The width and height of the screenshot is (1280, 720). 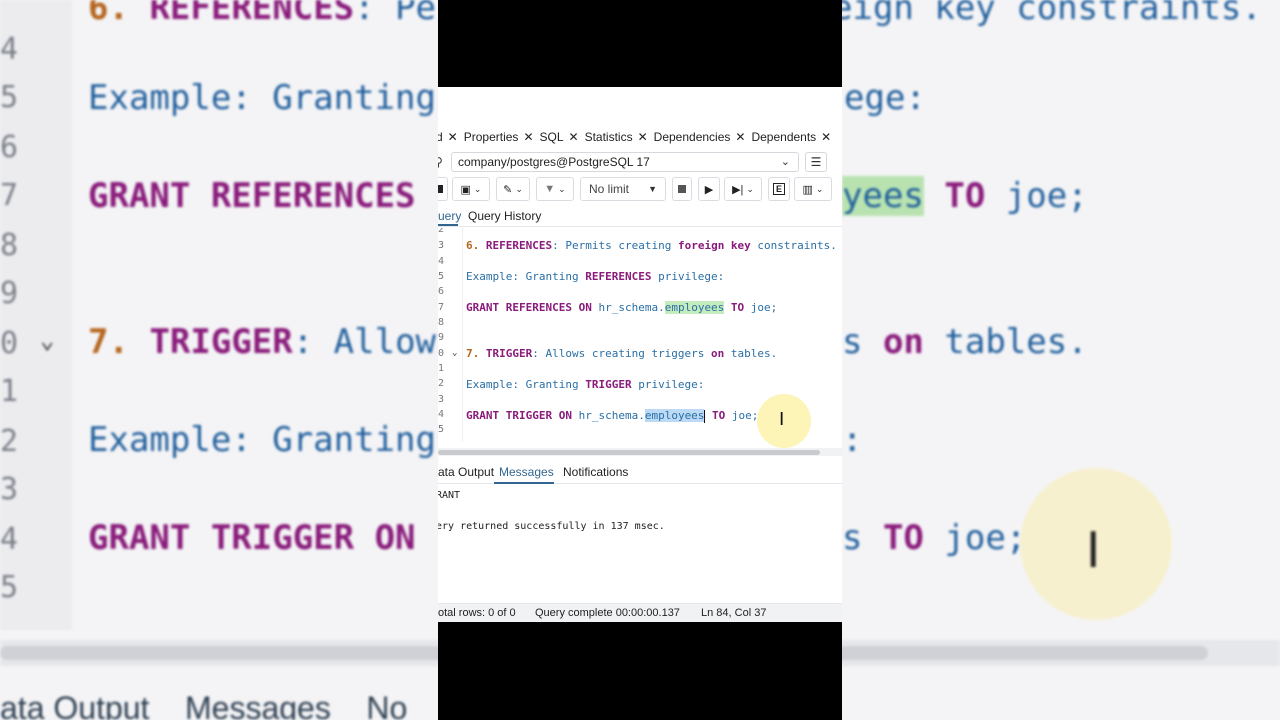 I want to click on stop-button, so click(x=682, y=189).